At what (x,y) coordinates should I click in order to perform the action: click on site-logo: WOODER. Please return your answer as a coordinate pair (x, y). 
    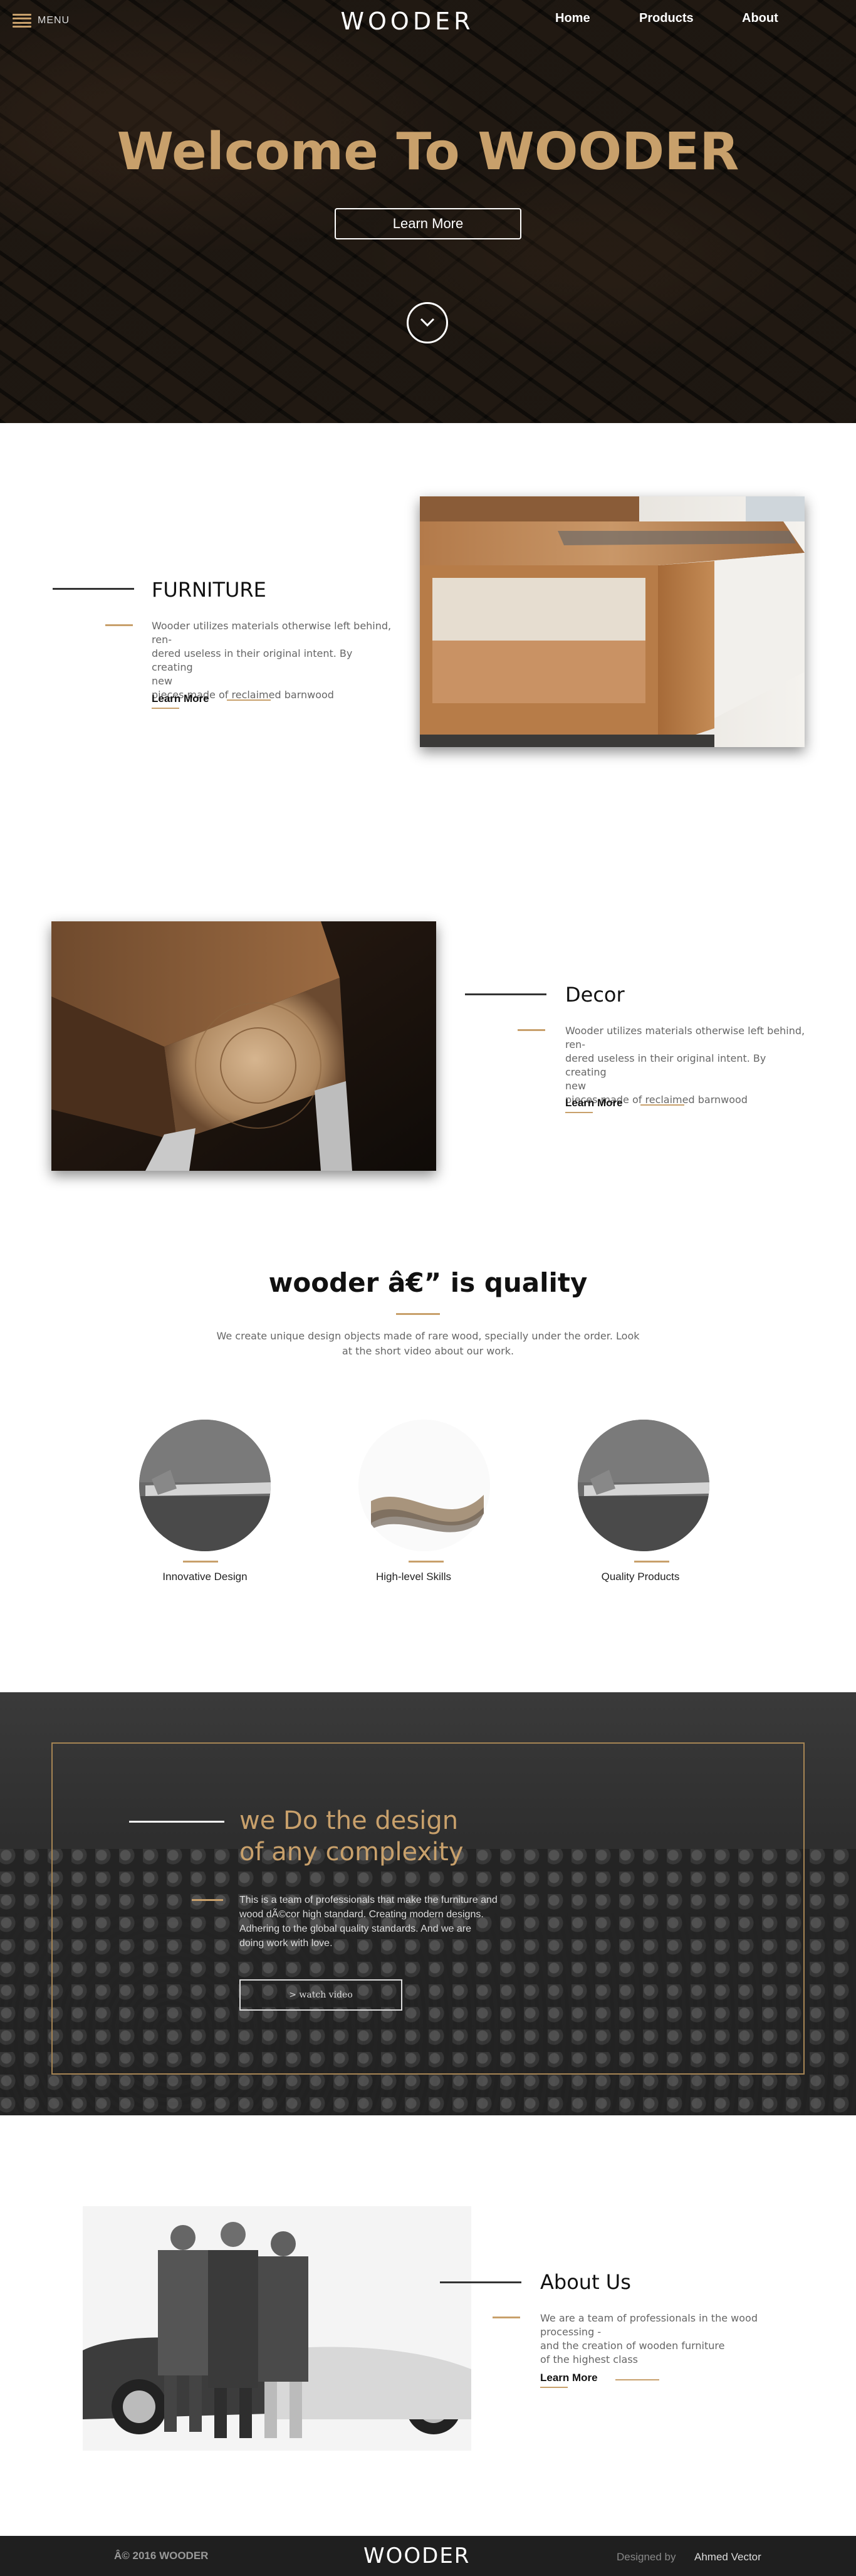
    Looking at the image, I should click on (407, 21).